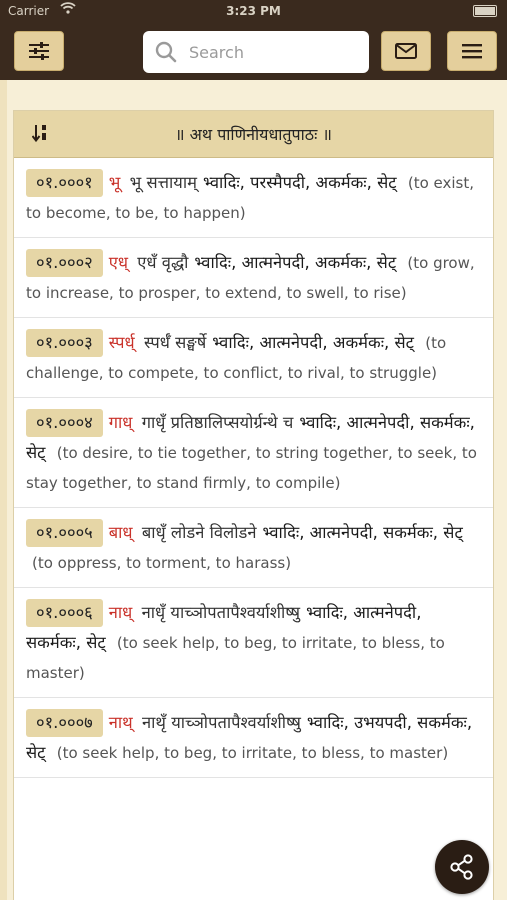 Image resolution: width=507 pixels, height=900 pixels. Describe the element at coordinates (163, 262) in the screenshot. I see `dhatu-sutra: एधँ वृद्धौ` at that location.